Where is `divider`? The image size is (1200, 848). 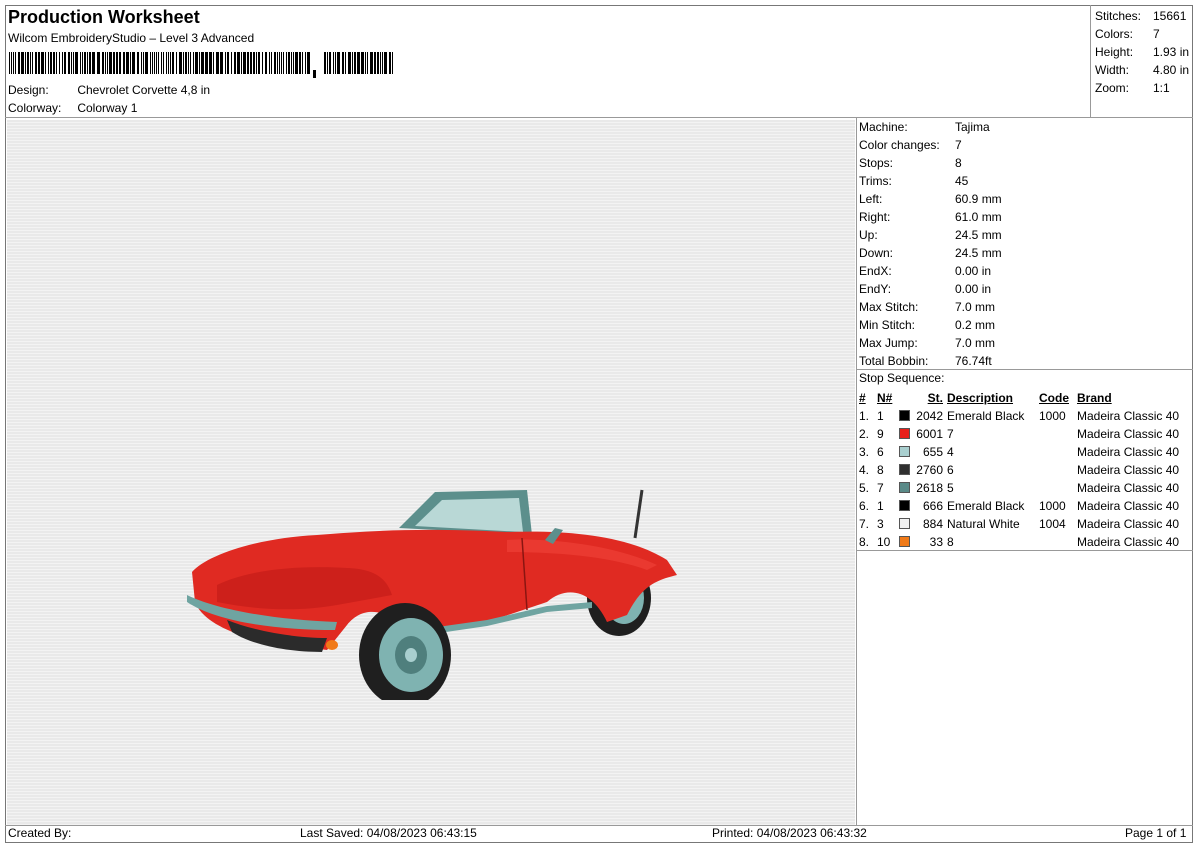
divider is located at coordinates (1024, 550).